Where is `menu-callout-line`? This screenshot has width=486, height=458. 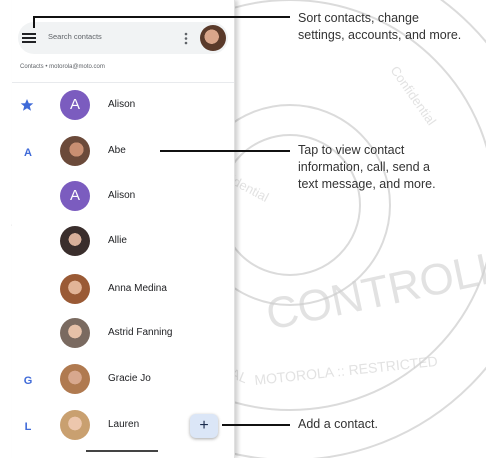 menu-callout-line is located at coordinates (162, 17).